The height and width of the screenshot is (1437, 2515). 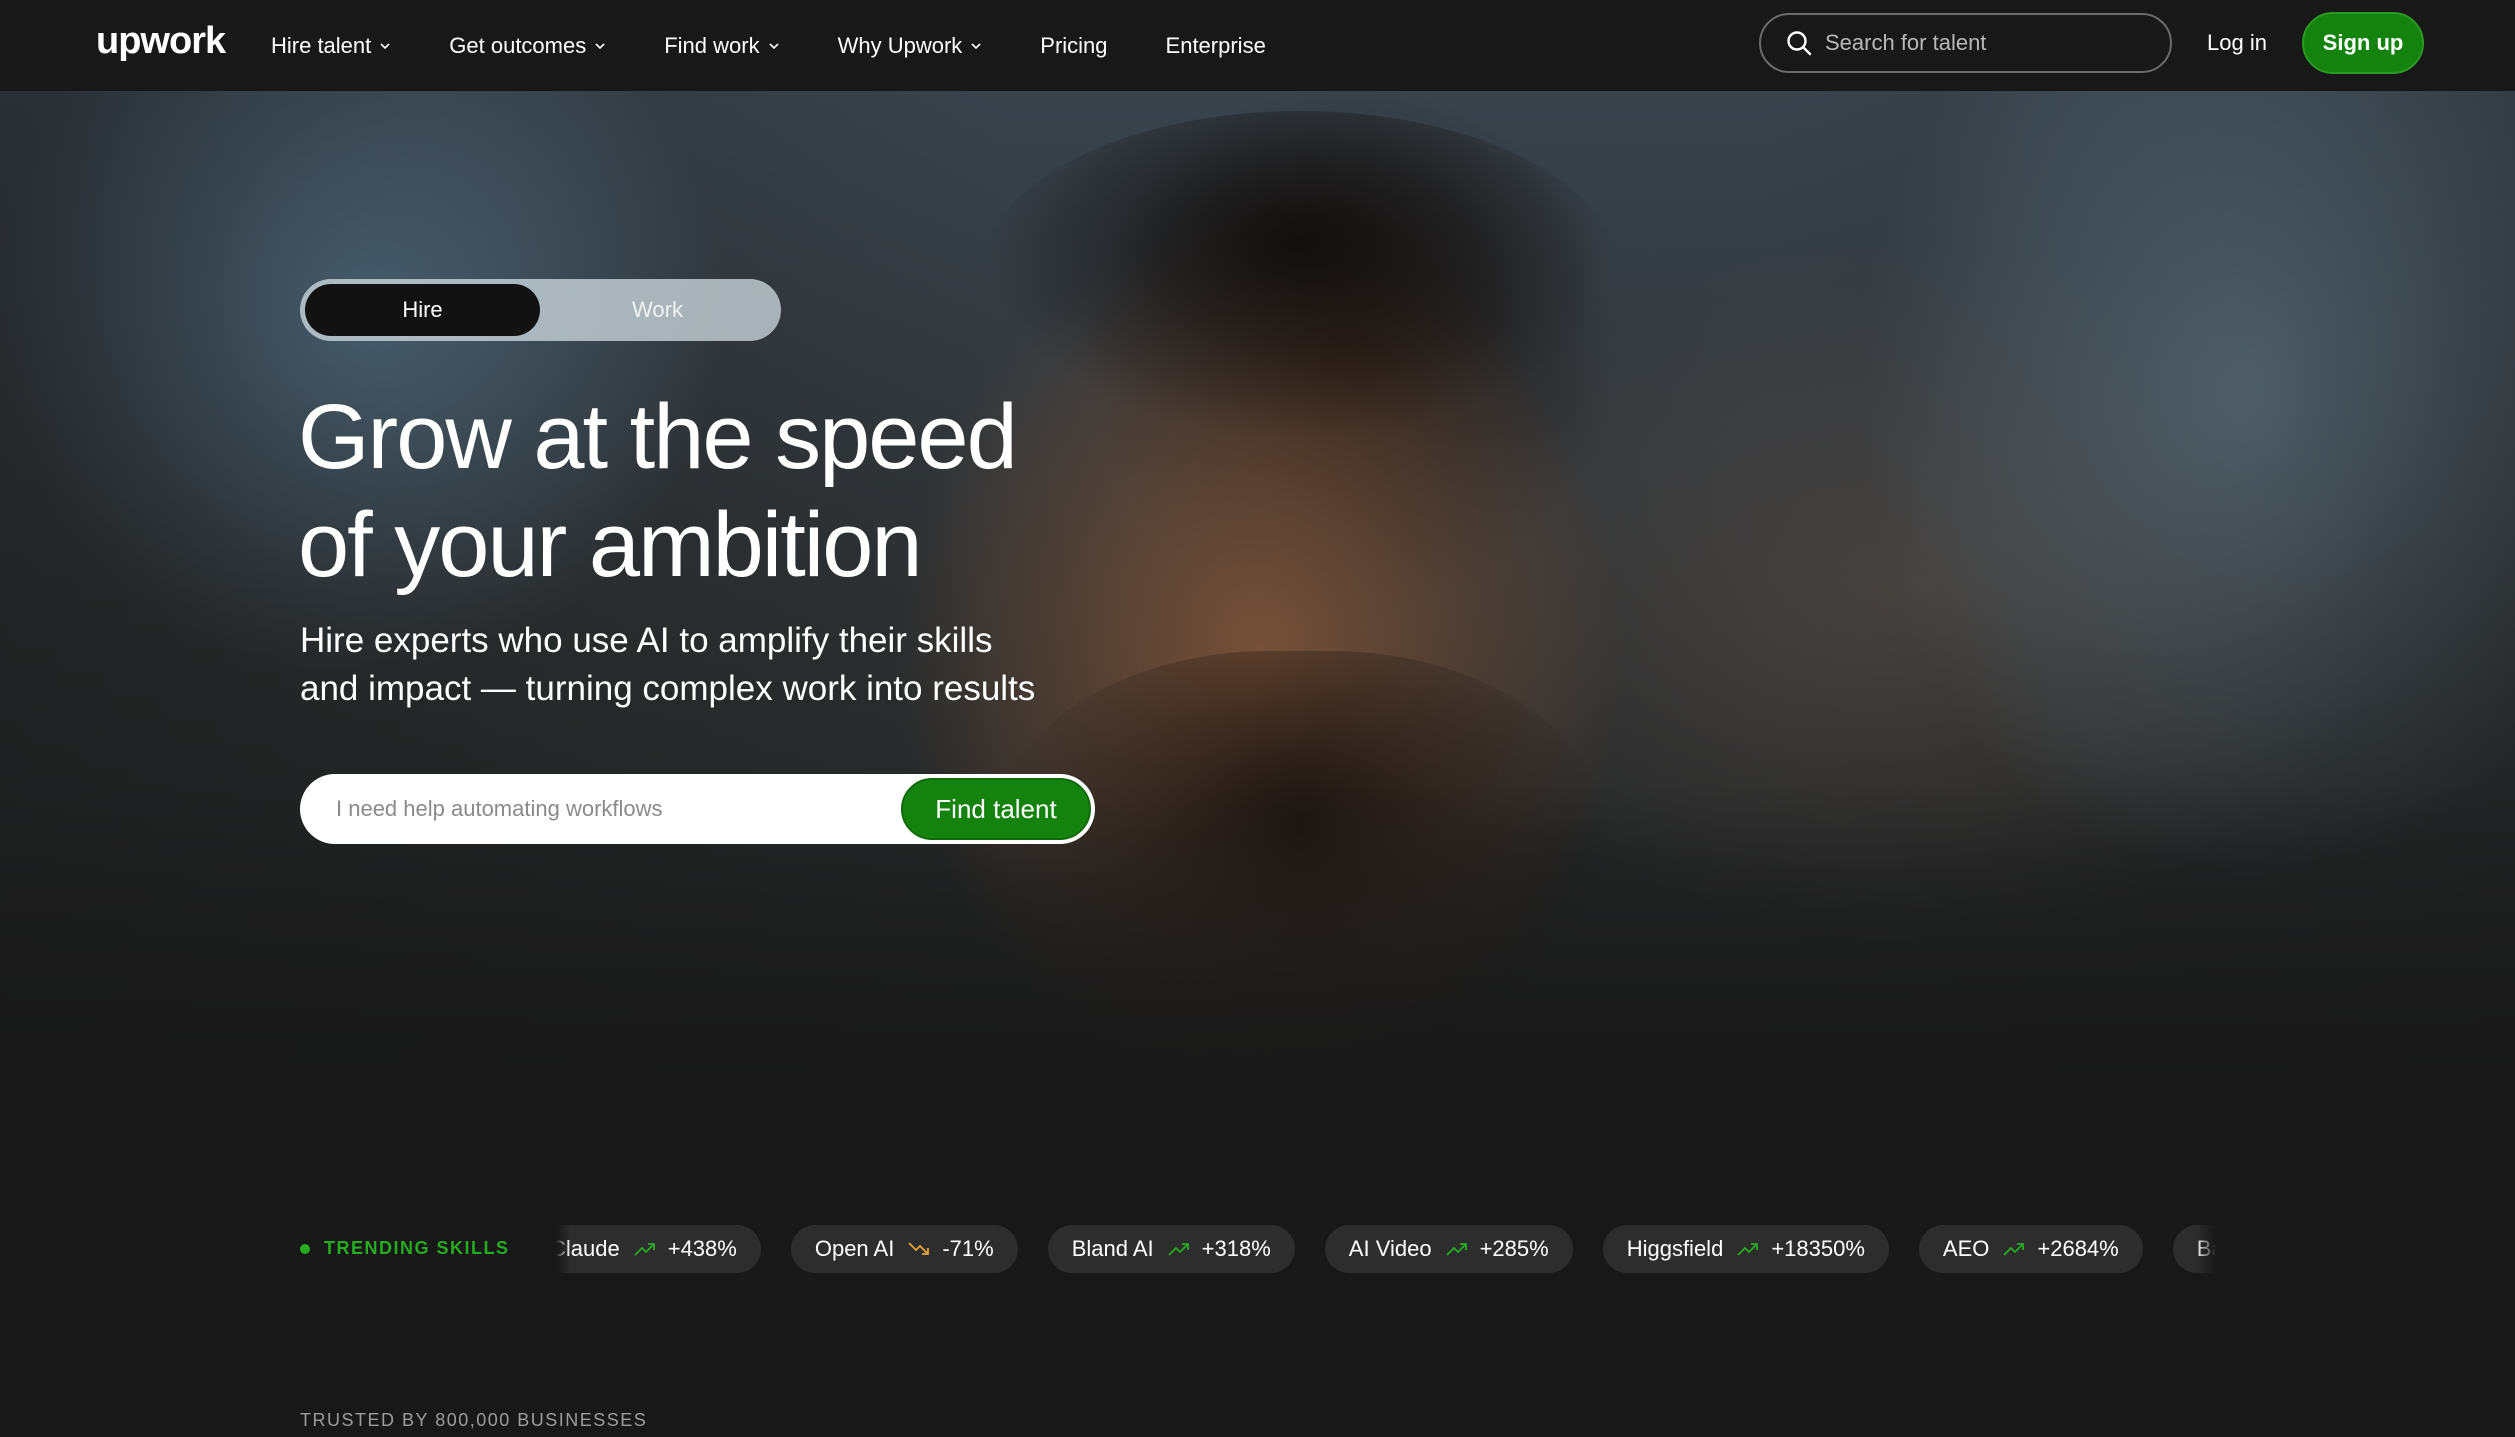 I want to click on skill-name: Higgsfield, so click(x=1675, y=1248).